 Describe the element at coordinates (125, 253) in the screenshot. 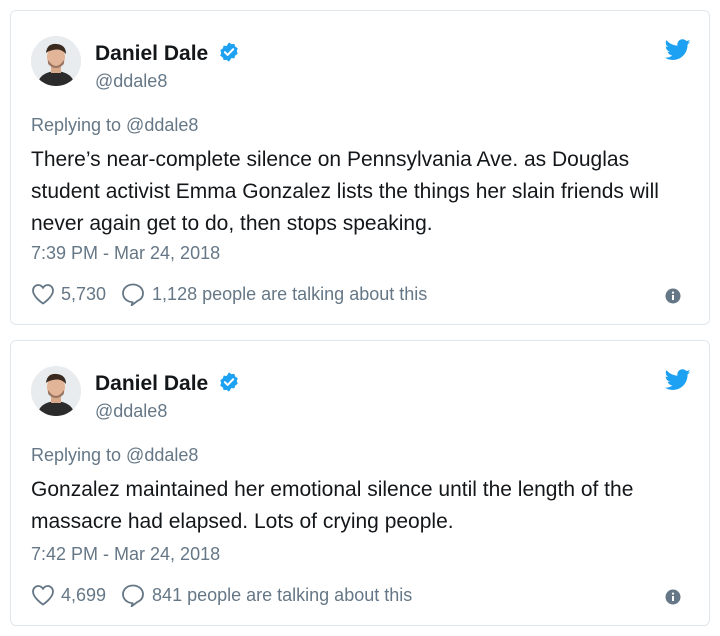

I see `timestamp: 7:39 PM - Mar 24, 2018` at that location.